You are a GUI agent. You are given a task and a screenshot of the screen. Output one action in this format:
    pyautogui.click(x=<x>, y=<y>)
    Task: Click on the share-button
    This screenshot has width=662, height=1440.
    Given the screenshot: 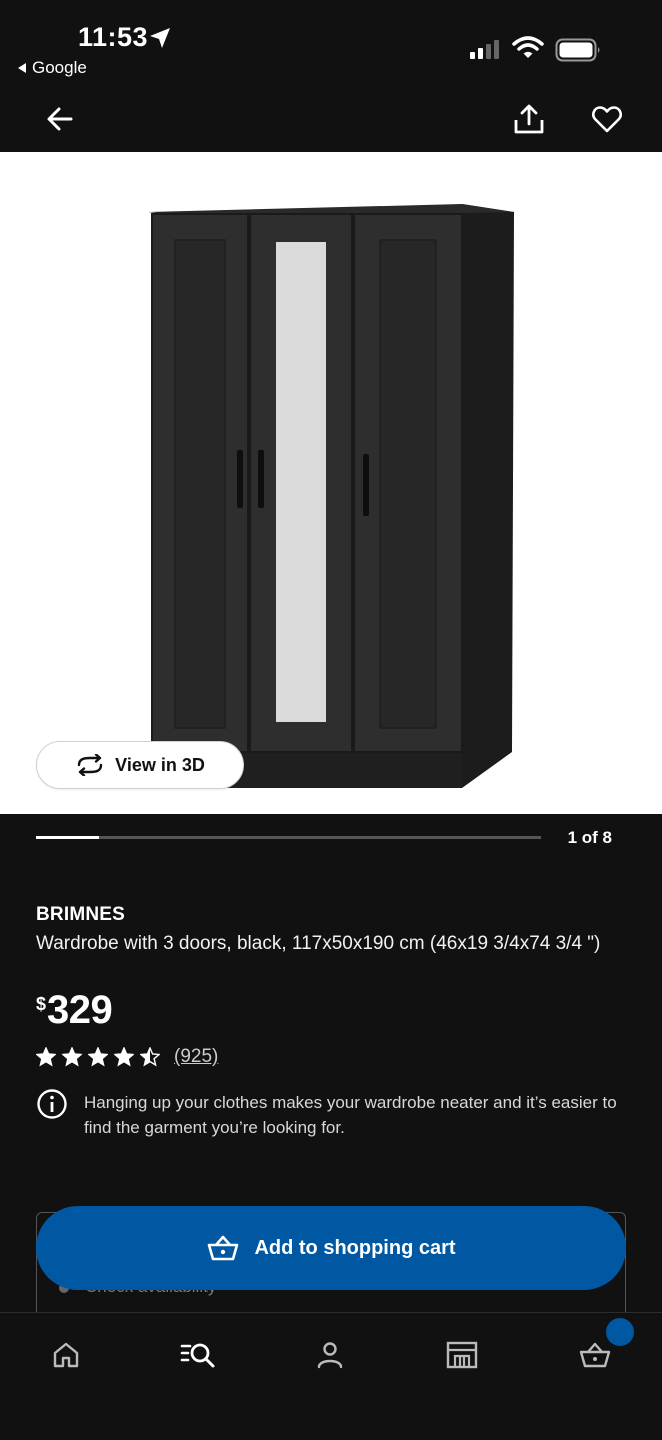 What is the action you would take?
    pyautogui.click(x=529, y=119)
    